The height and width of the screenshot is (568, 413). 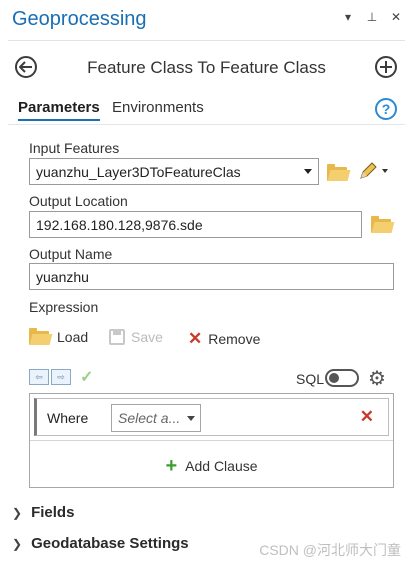 I want to click on checkmark-icon: ✓, so click(x=86, y=377).